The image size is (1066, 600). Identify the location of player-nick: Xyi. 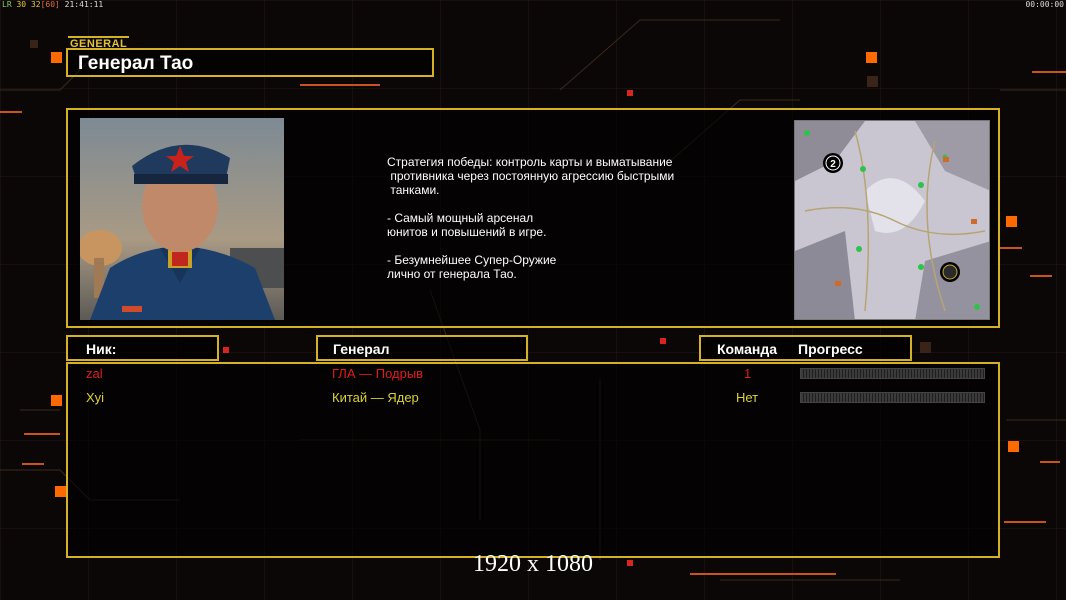
(95, 397).